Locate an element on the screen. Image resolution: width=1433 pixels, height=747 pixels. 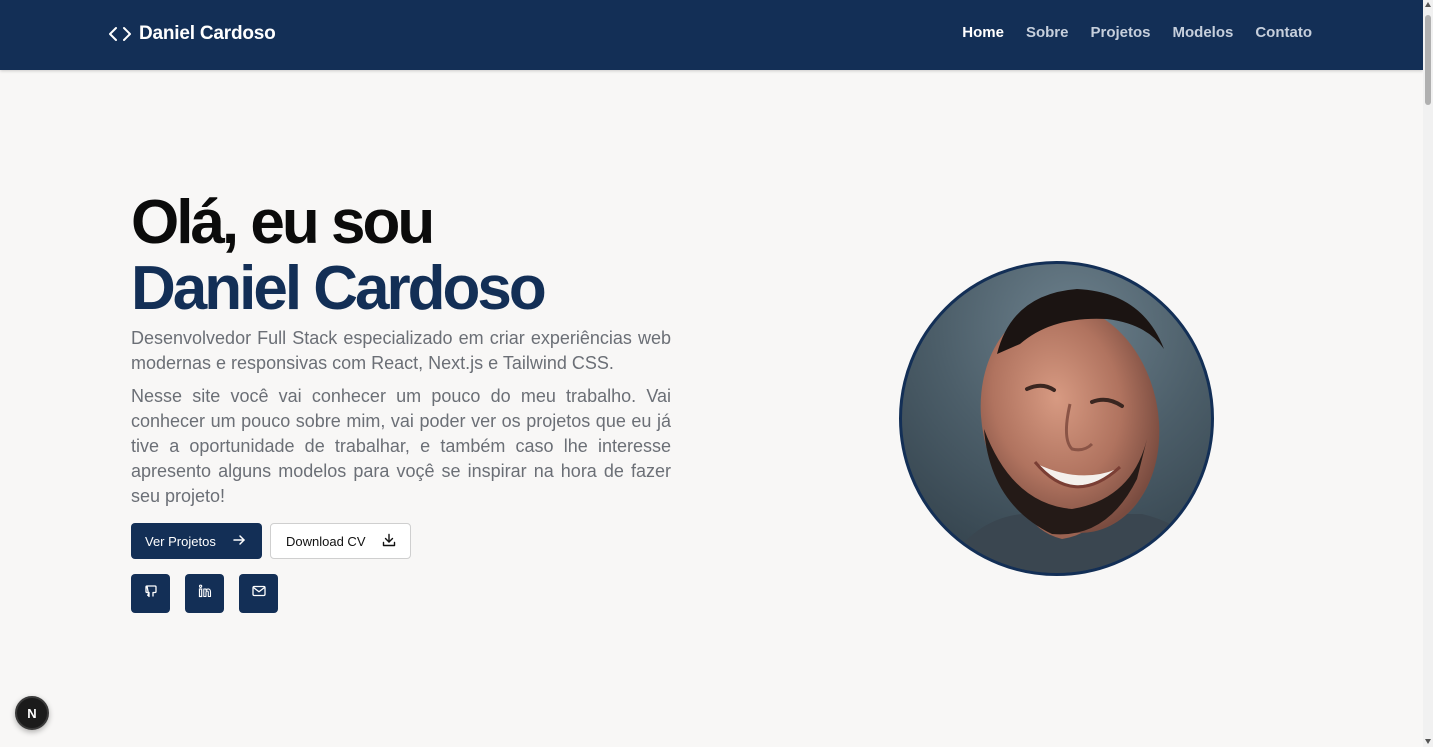
ver-projetos-button: Ver Projetos is located at coordinates (196, 541).